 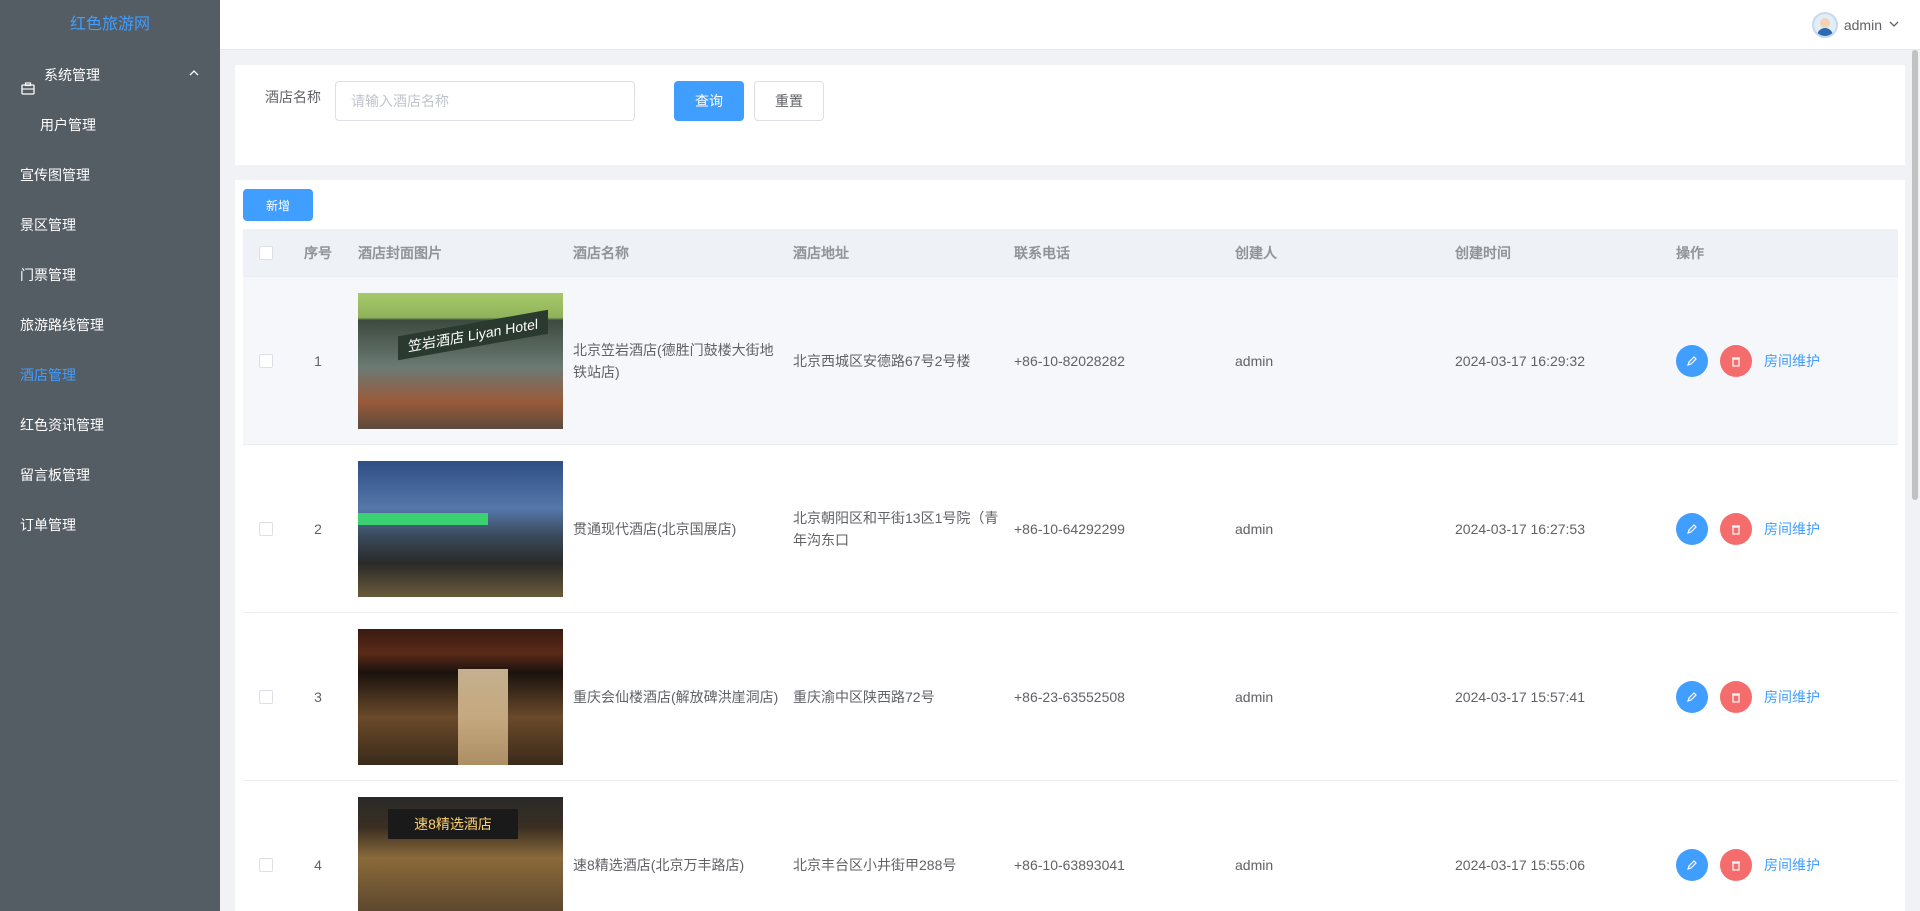 I want to click on briefcase-icon, so click(x=28, y=81).